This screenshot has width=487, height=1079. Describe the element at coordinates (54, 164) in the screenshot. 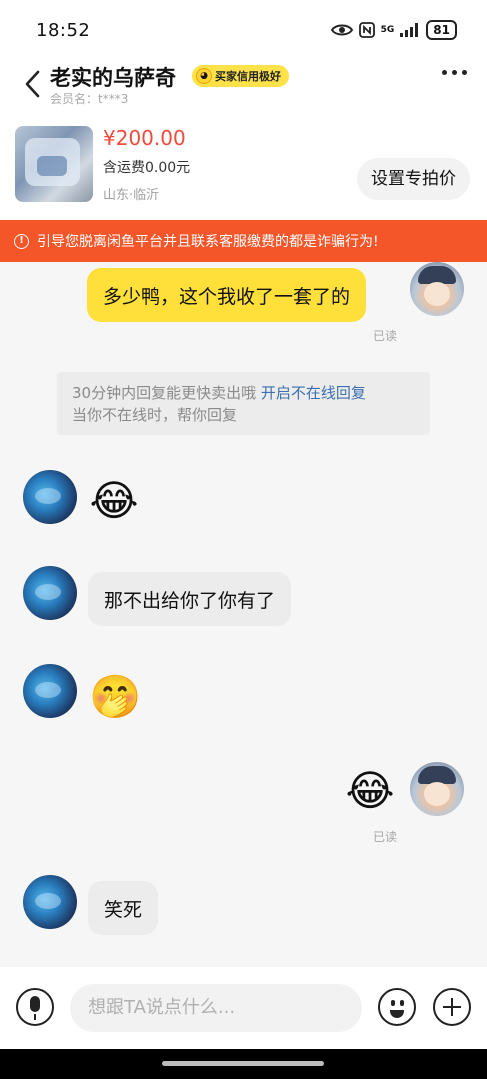

I see `product-thumbnail` at that location.